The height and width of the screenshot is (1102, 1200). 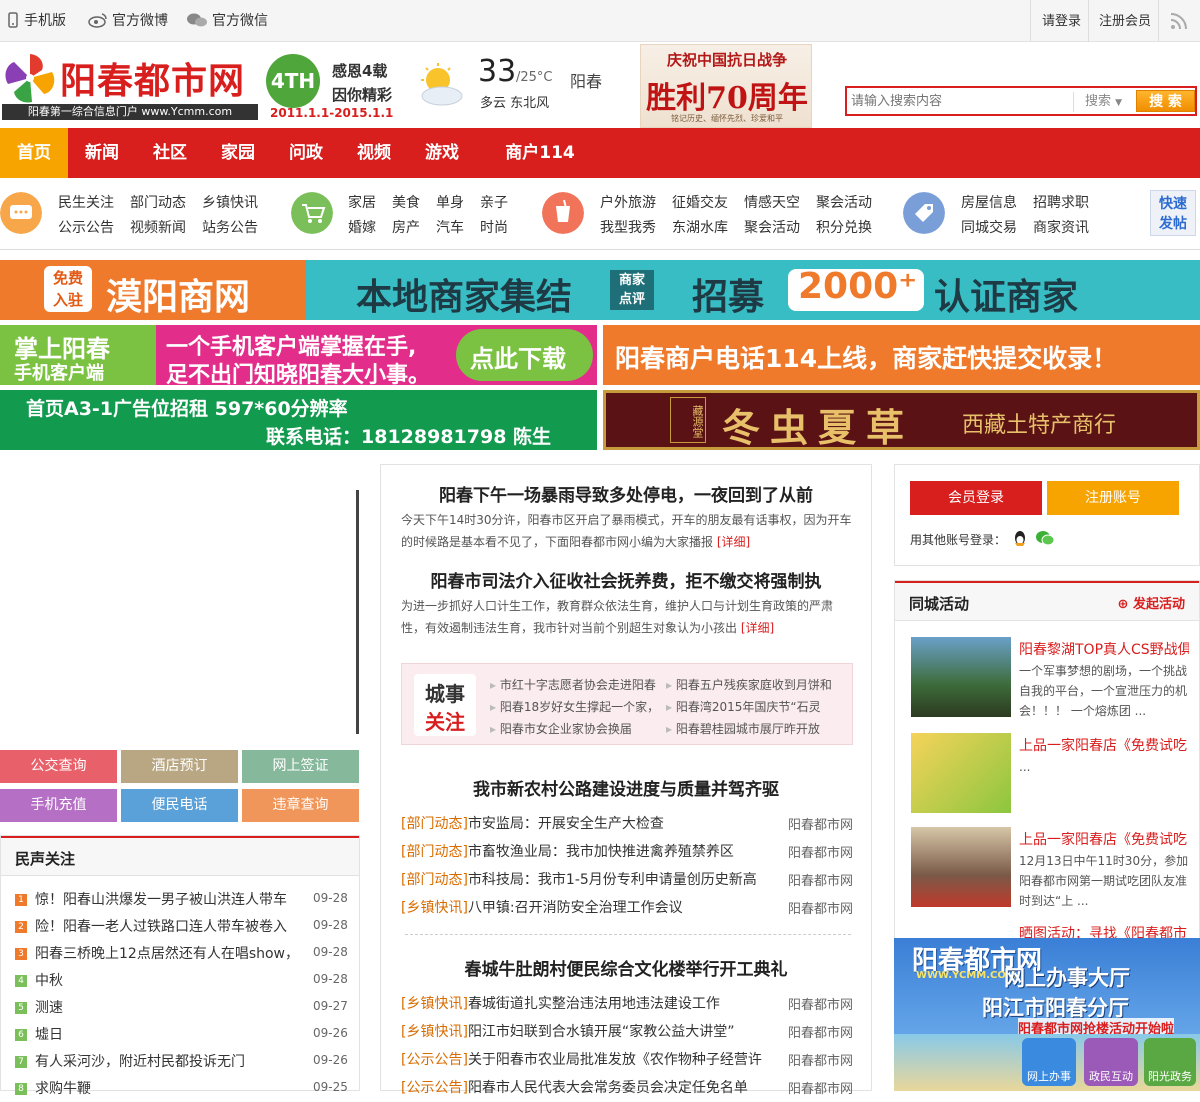 What do you see at coordinates (976, 498) in the screenshot?
I see `member-login-button: 会员登录` at bounding box center [976, 498].